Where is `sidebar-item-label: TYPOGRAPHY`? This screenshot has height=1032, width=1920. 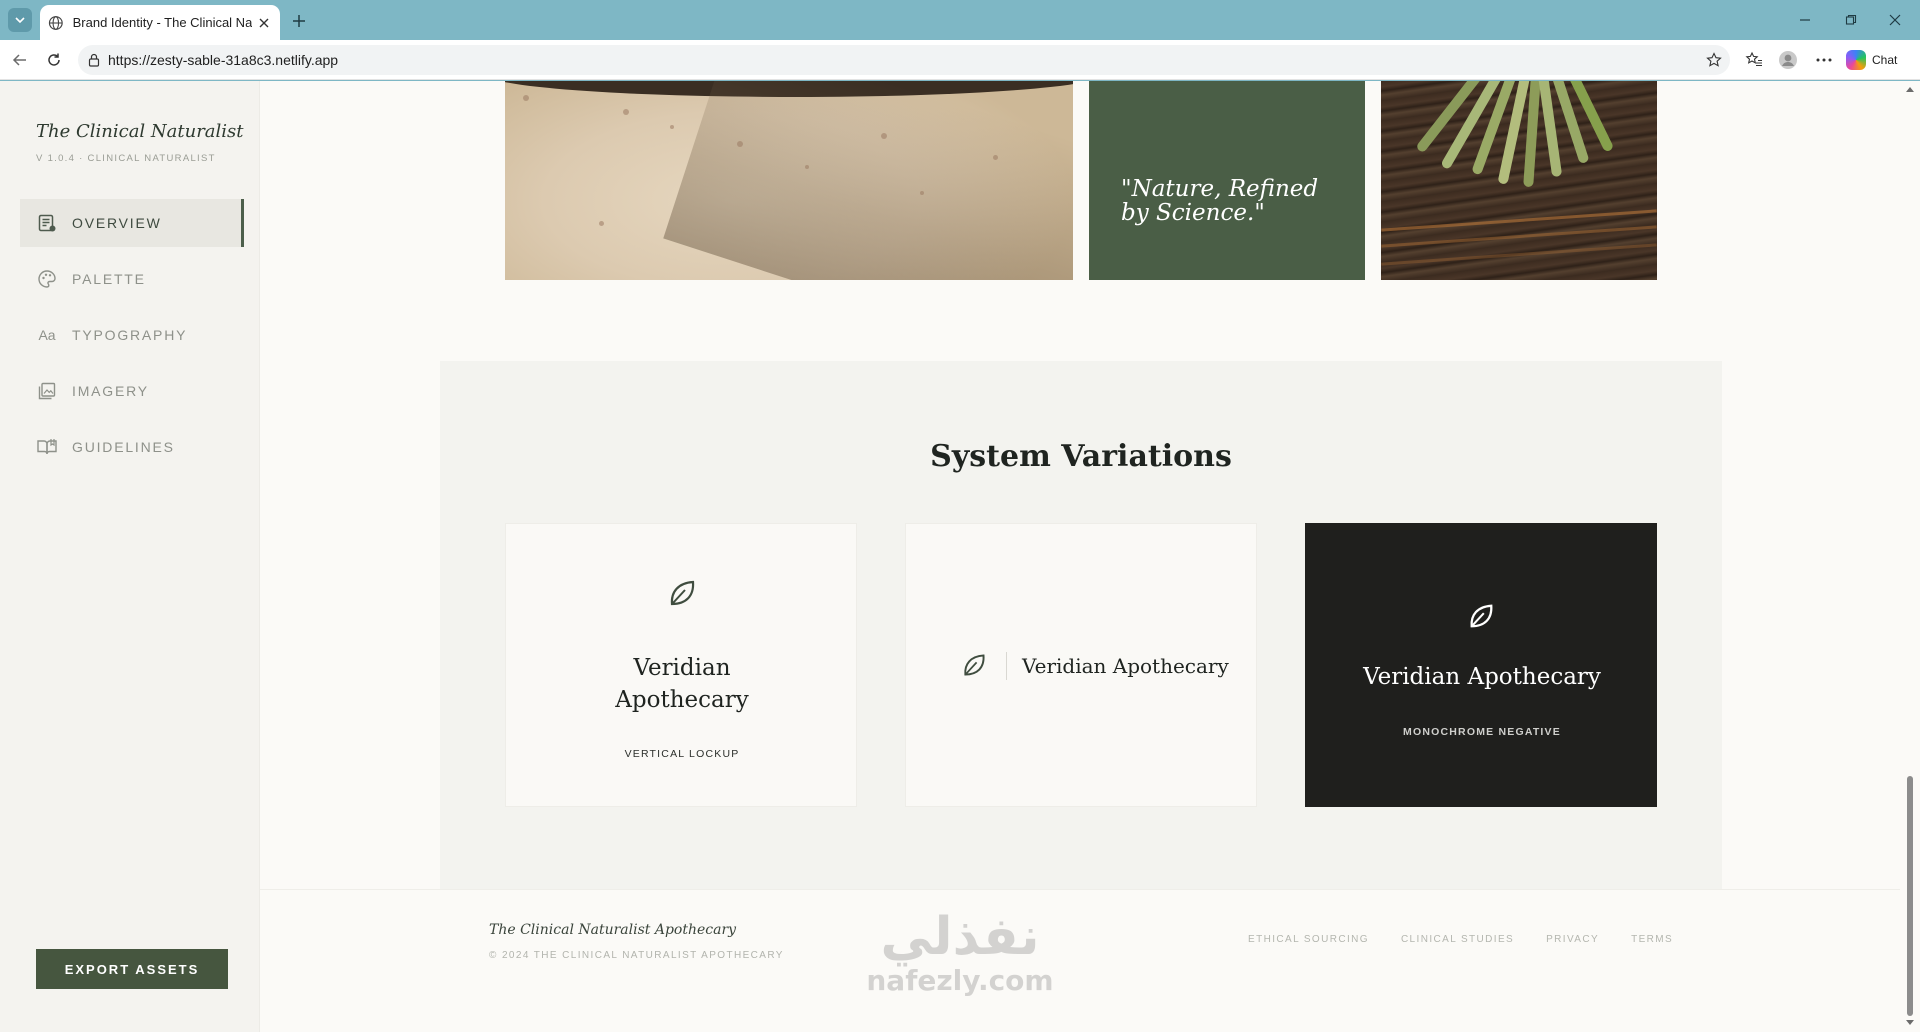
sidebar-item-label: TYPOGRAPHY is located at coordinates (130, 335).